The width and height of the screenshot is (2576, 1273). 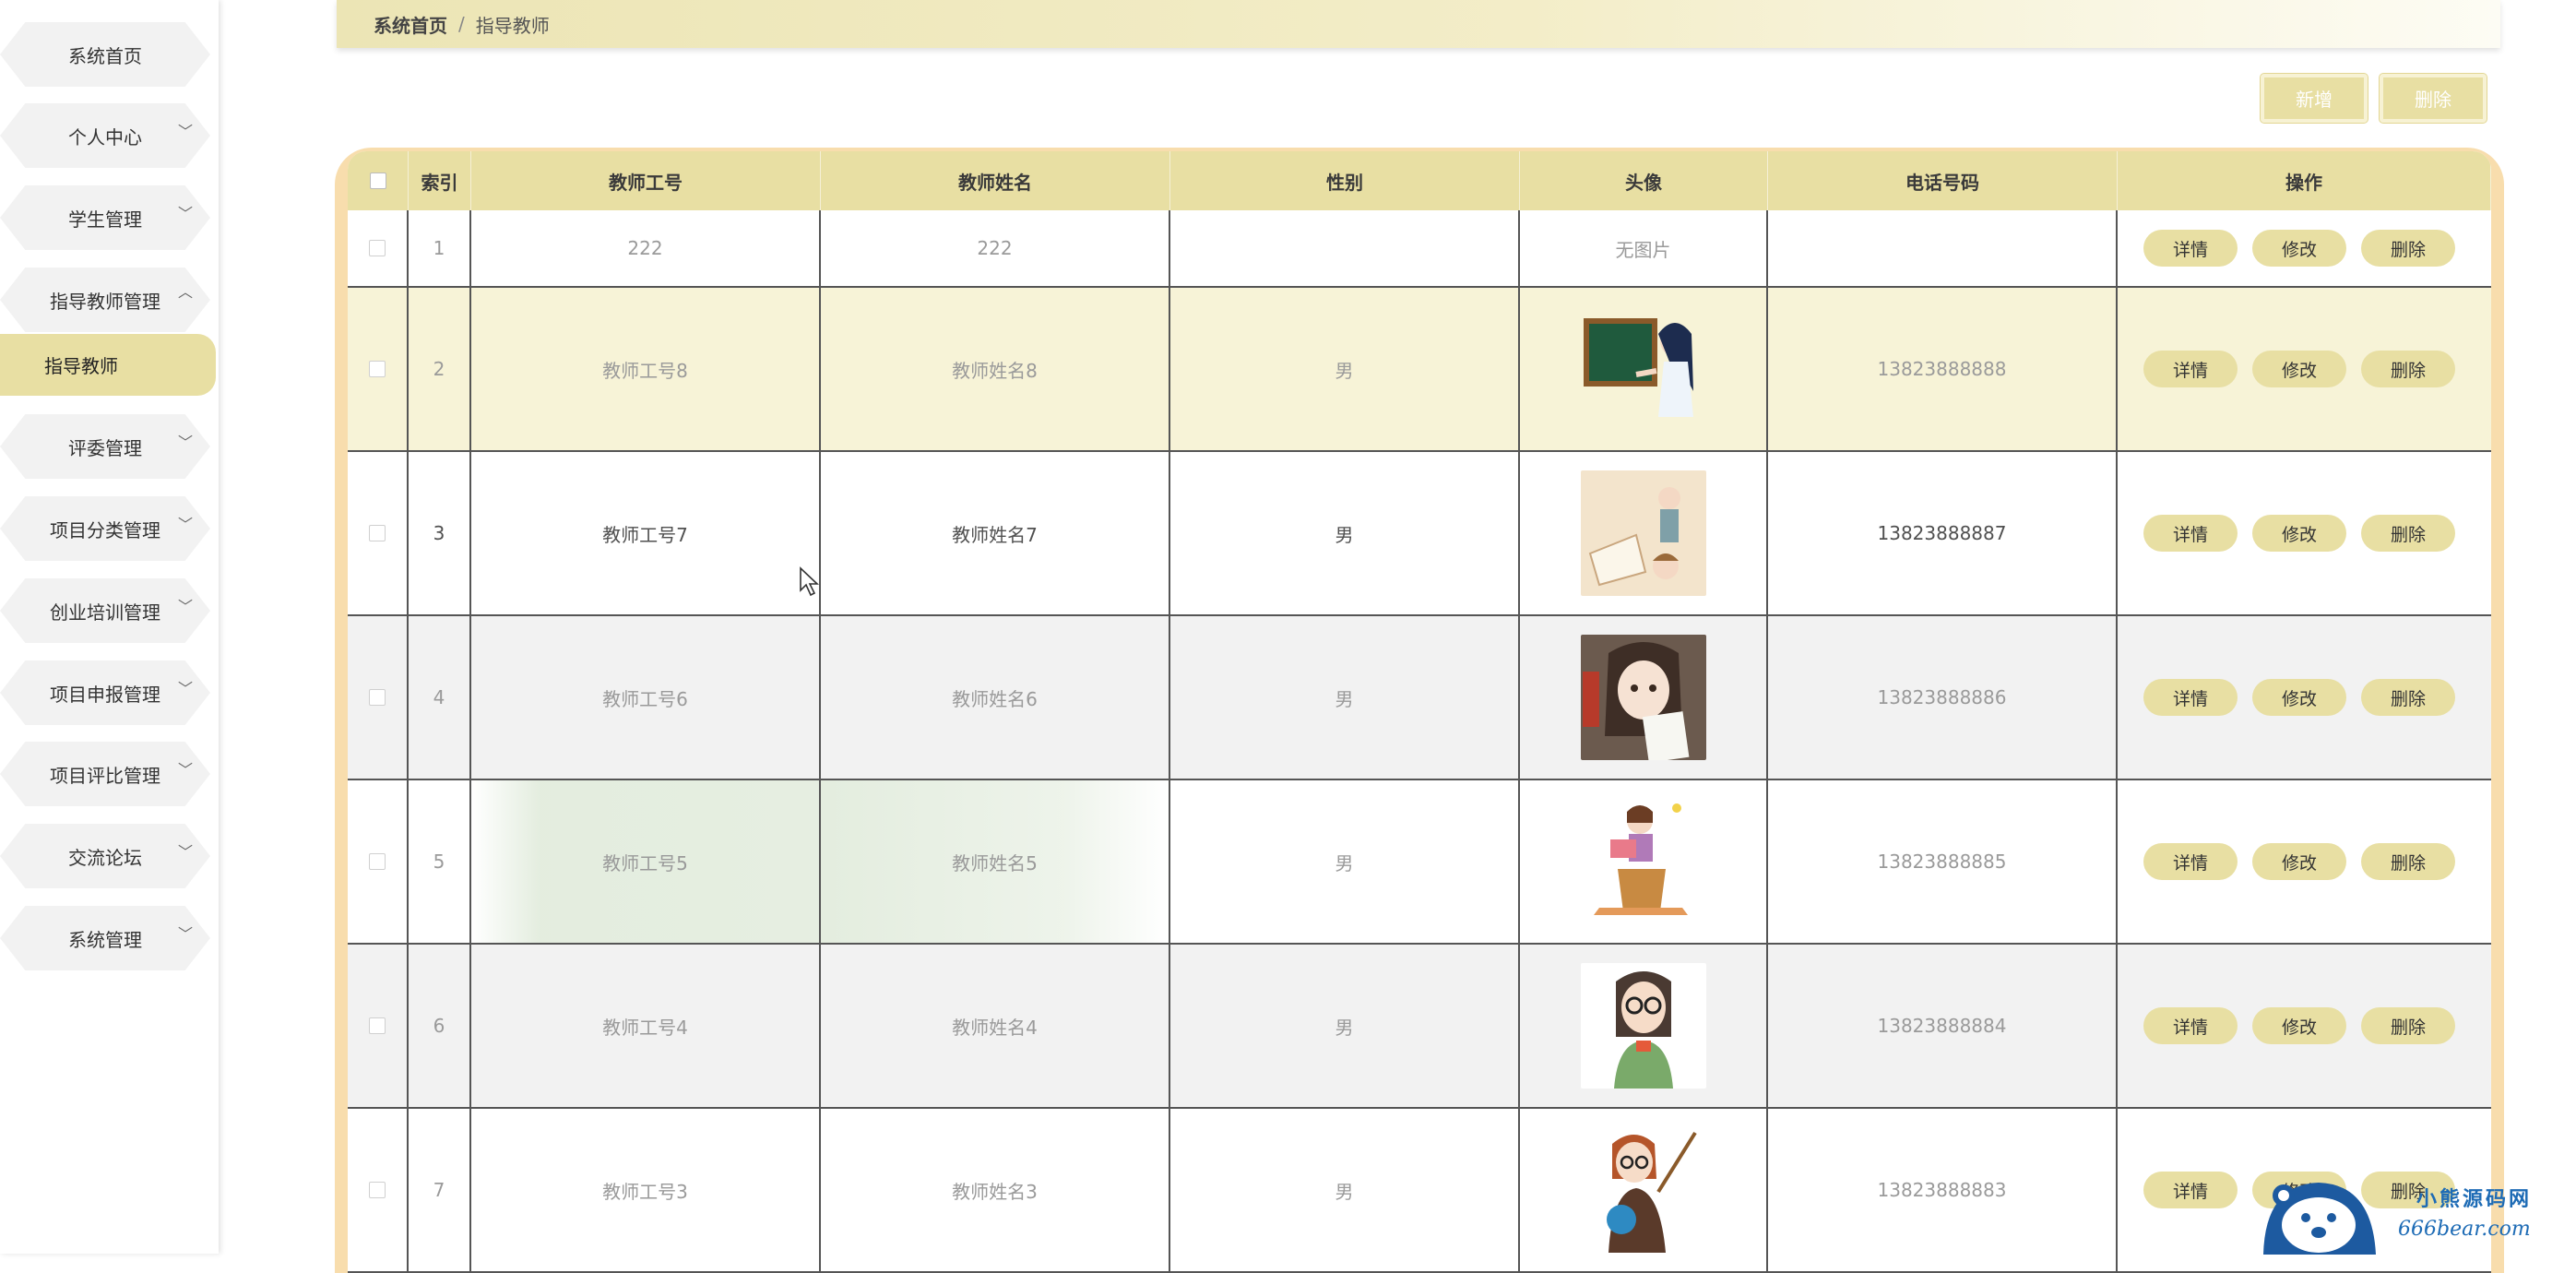 I want to click on header-avatar: 头像, so click(x=1644, y=180).